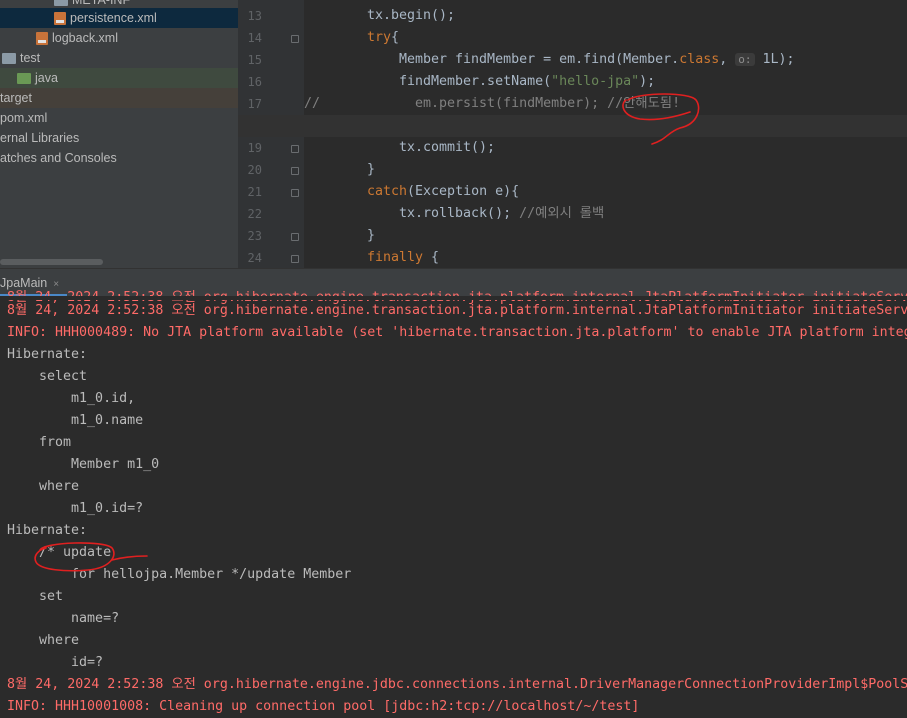 Image resolution: width=907 pixels, height=718 pixels. Describe the element at coordinates (254, 170) in the screenshot. I see `line-number: 20` at that location.